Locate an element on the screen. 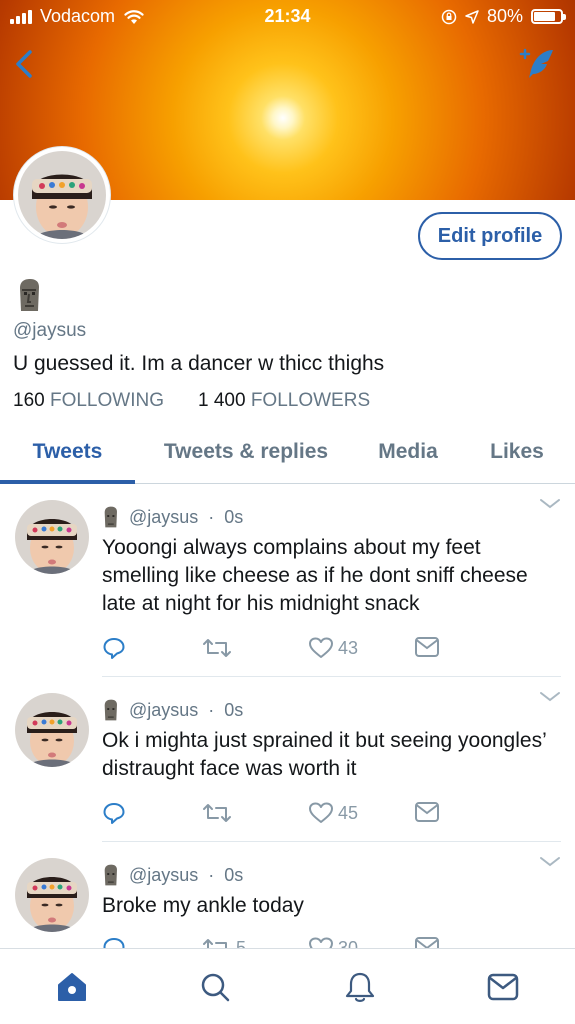  following-stat: 160 FOLLOWING is located at coordinates (88, 401).